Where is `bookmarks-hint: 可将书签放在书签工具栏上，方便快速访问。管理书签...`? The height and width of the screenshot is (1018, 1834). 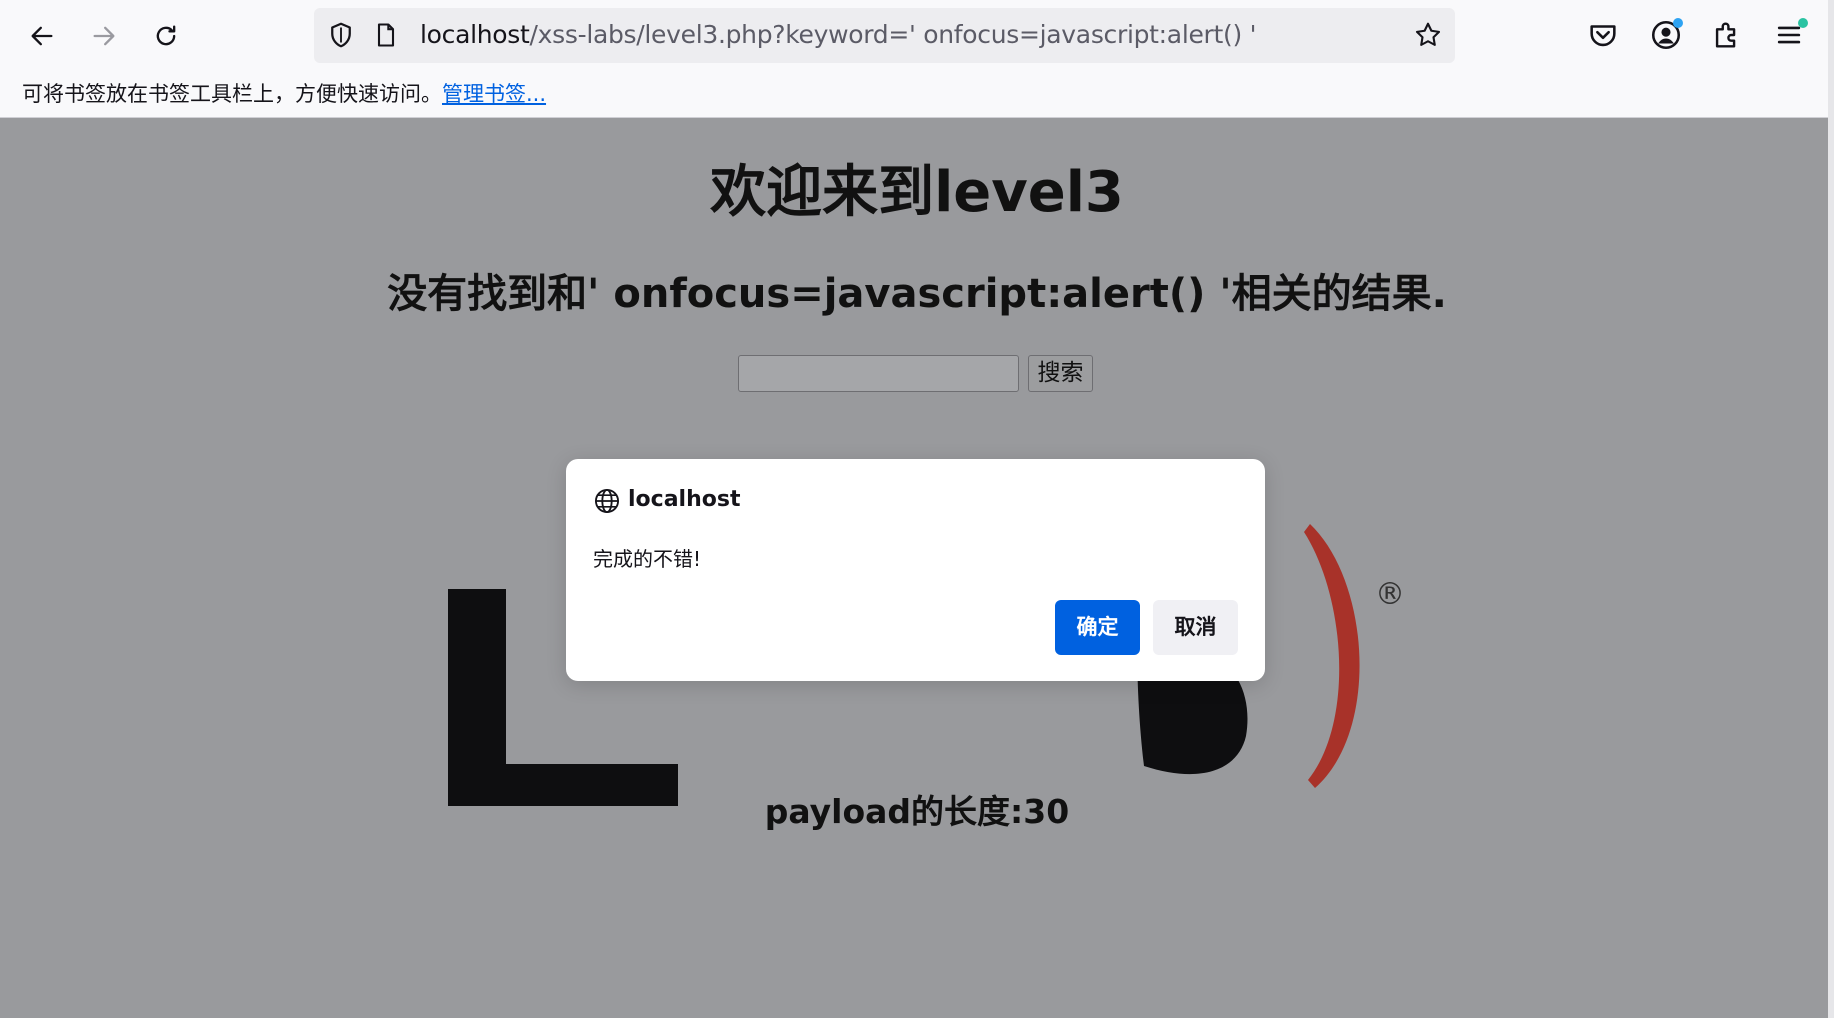 bookmarks-hint: 可将书签放在书签工具栏上，方便快速访问。管理书签... is located at coordinates (284, 94).